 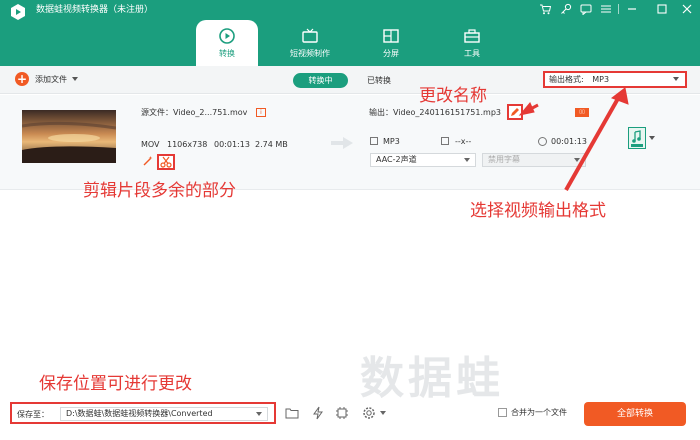 I want to click on save-location-group: 保存至： D:\数据蛙\数据蛙视频转换器\Converted, so click(x=143, y=413).